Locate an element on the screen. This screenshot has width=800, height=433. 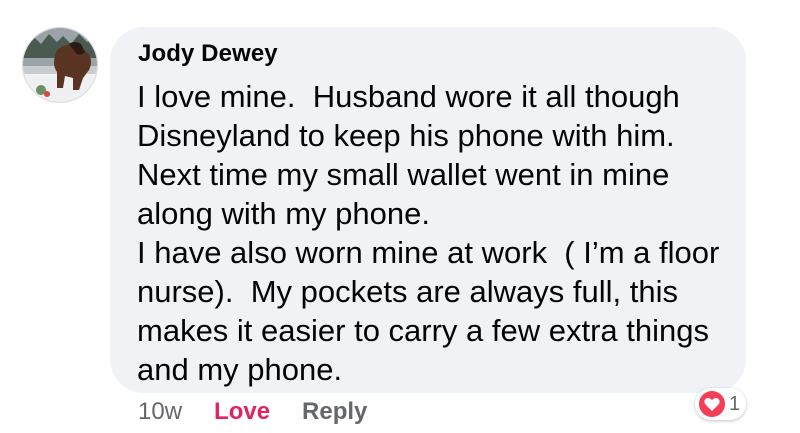
reaction-summary: 1 is located at coordinates (721, 404).